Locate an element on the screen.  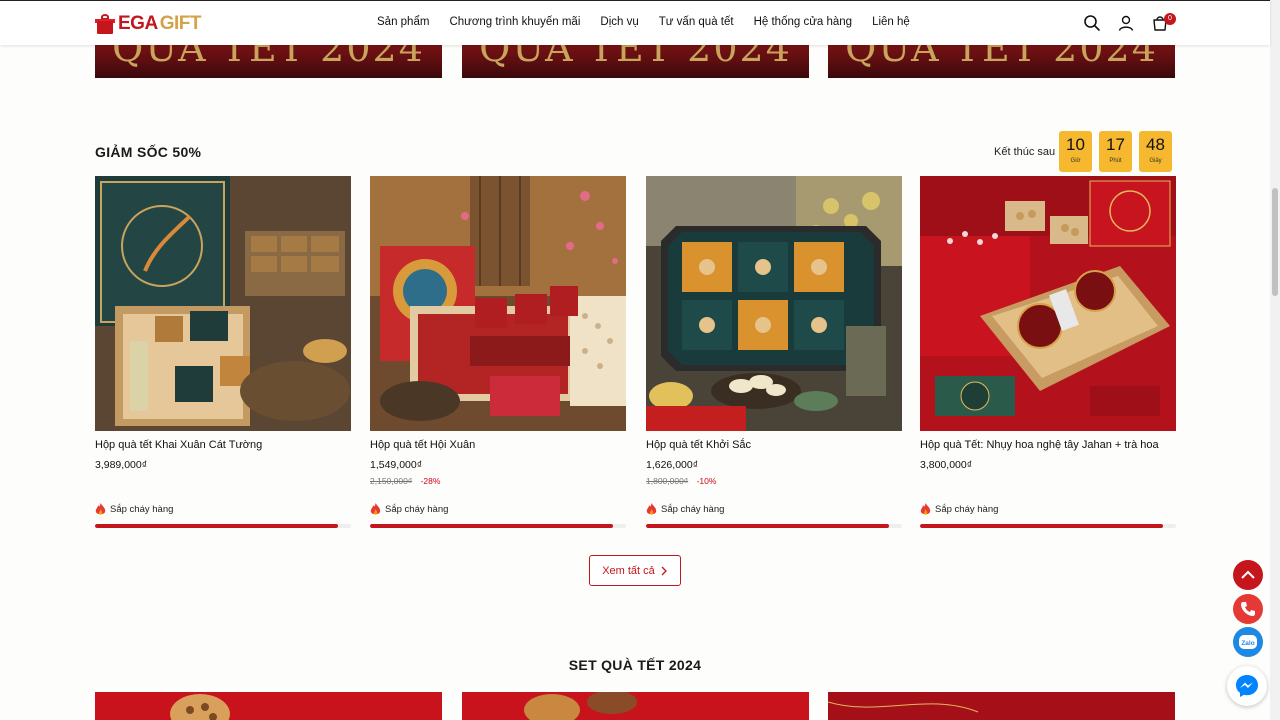
product-discount: -28% is located at coordinates (430, 481).